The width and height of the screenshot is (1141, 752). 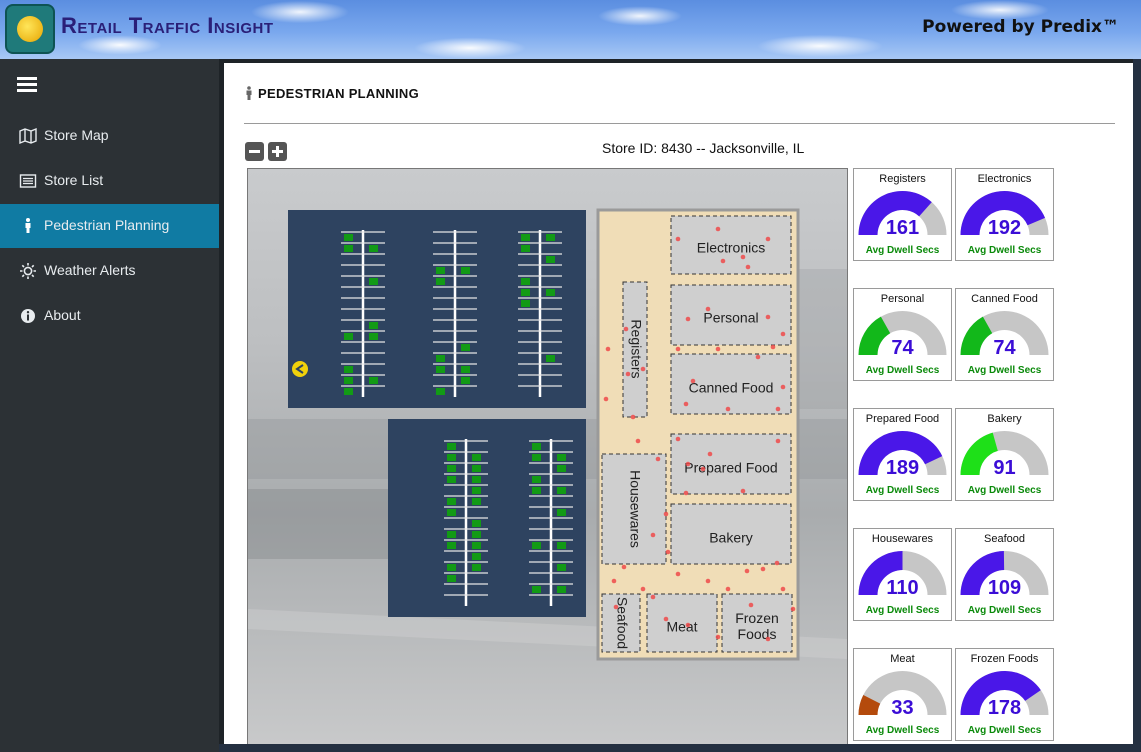 I want to click on sidebar-item-pedestrian-planning: Pedestrian Planning, so click(x=109, y=226).